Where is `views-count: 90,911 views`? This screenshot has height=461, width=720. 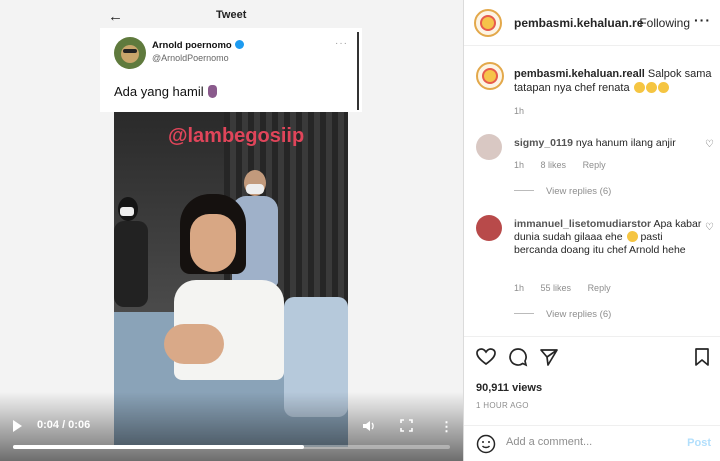
views-count: 90,911 views is located at coordinates (509, 388).